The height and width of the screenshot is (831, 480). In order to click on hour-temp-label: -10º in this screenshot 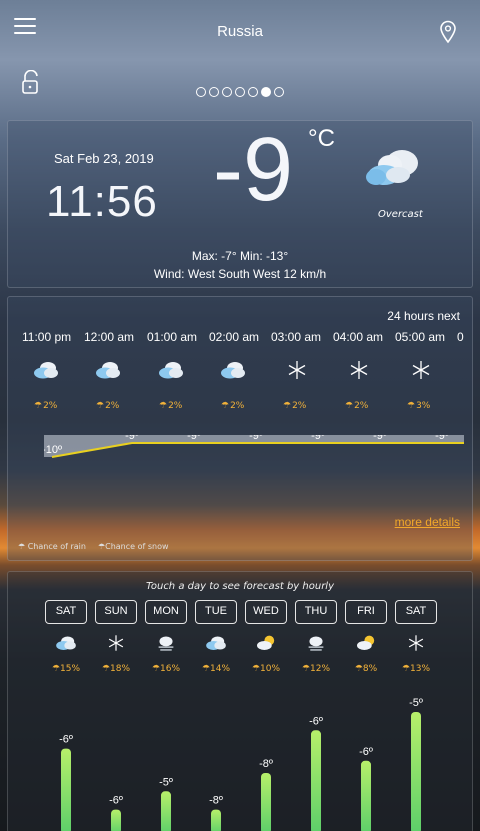, I will do `click(53, 450)`.